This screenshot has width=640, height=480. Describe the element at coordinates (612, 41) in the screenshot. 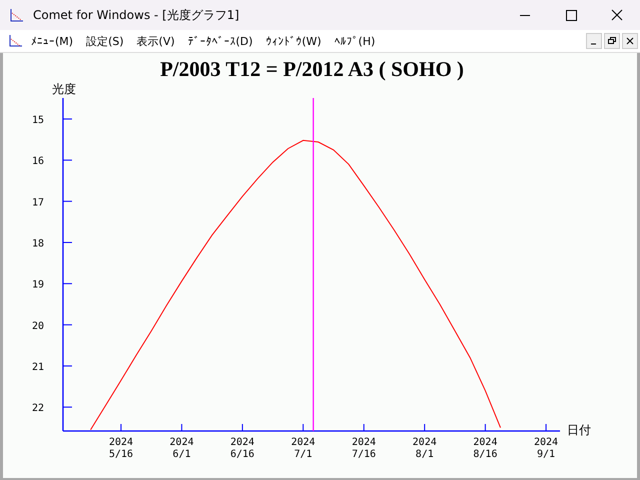

I see `restore-button` at that location.